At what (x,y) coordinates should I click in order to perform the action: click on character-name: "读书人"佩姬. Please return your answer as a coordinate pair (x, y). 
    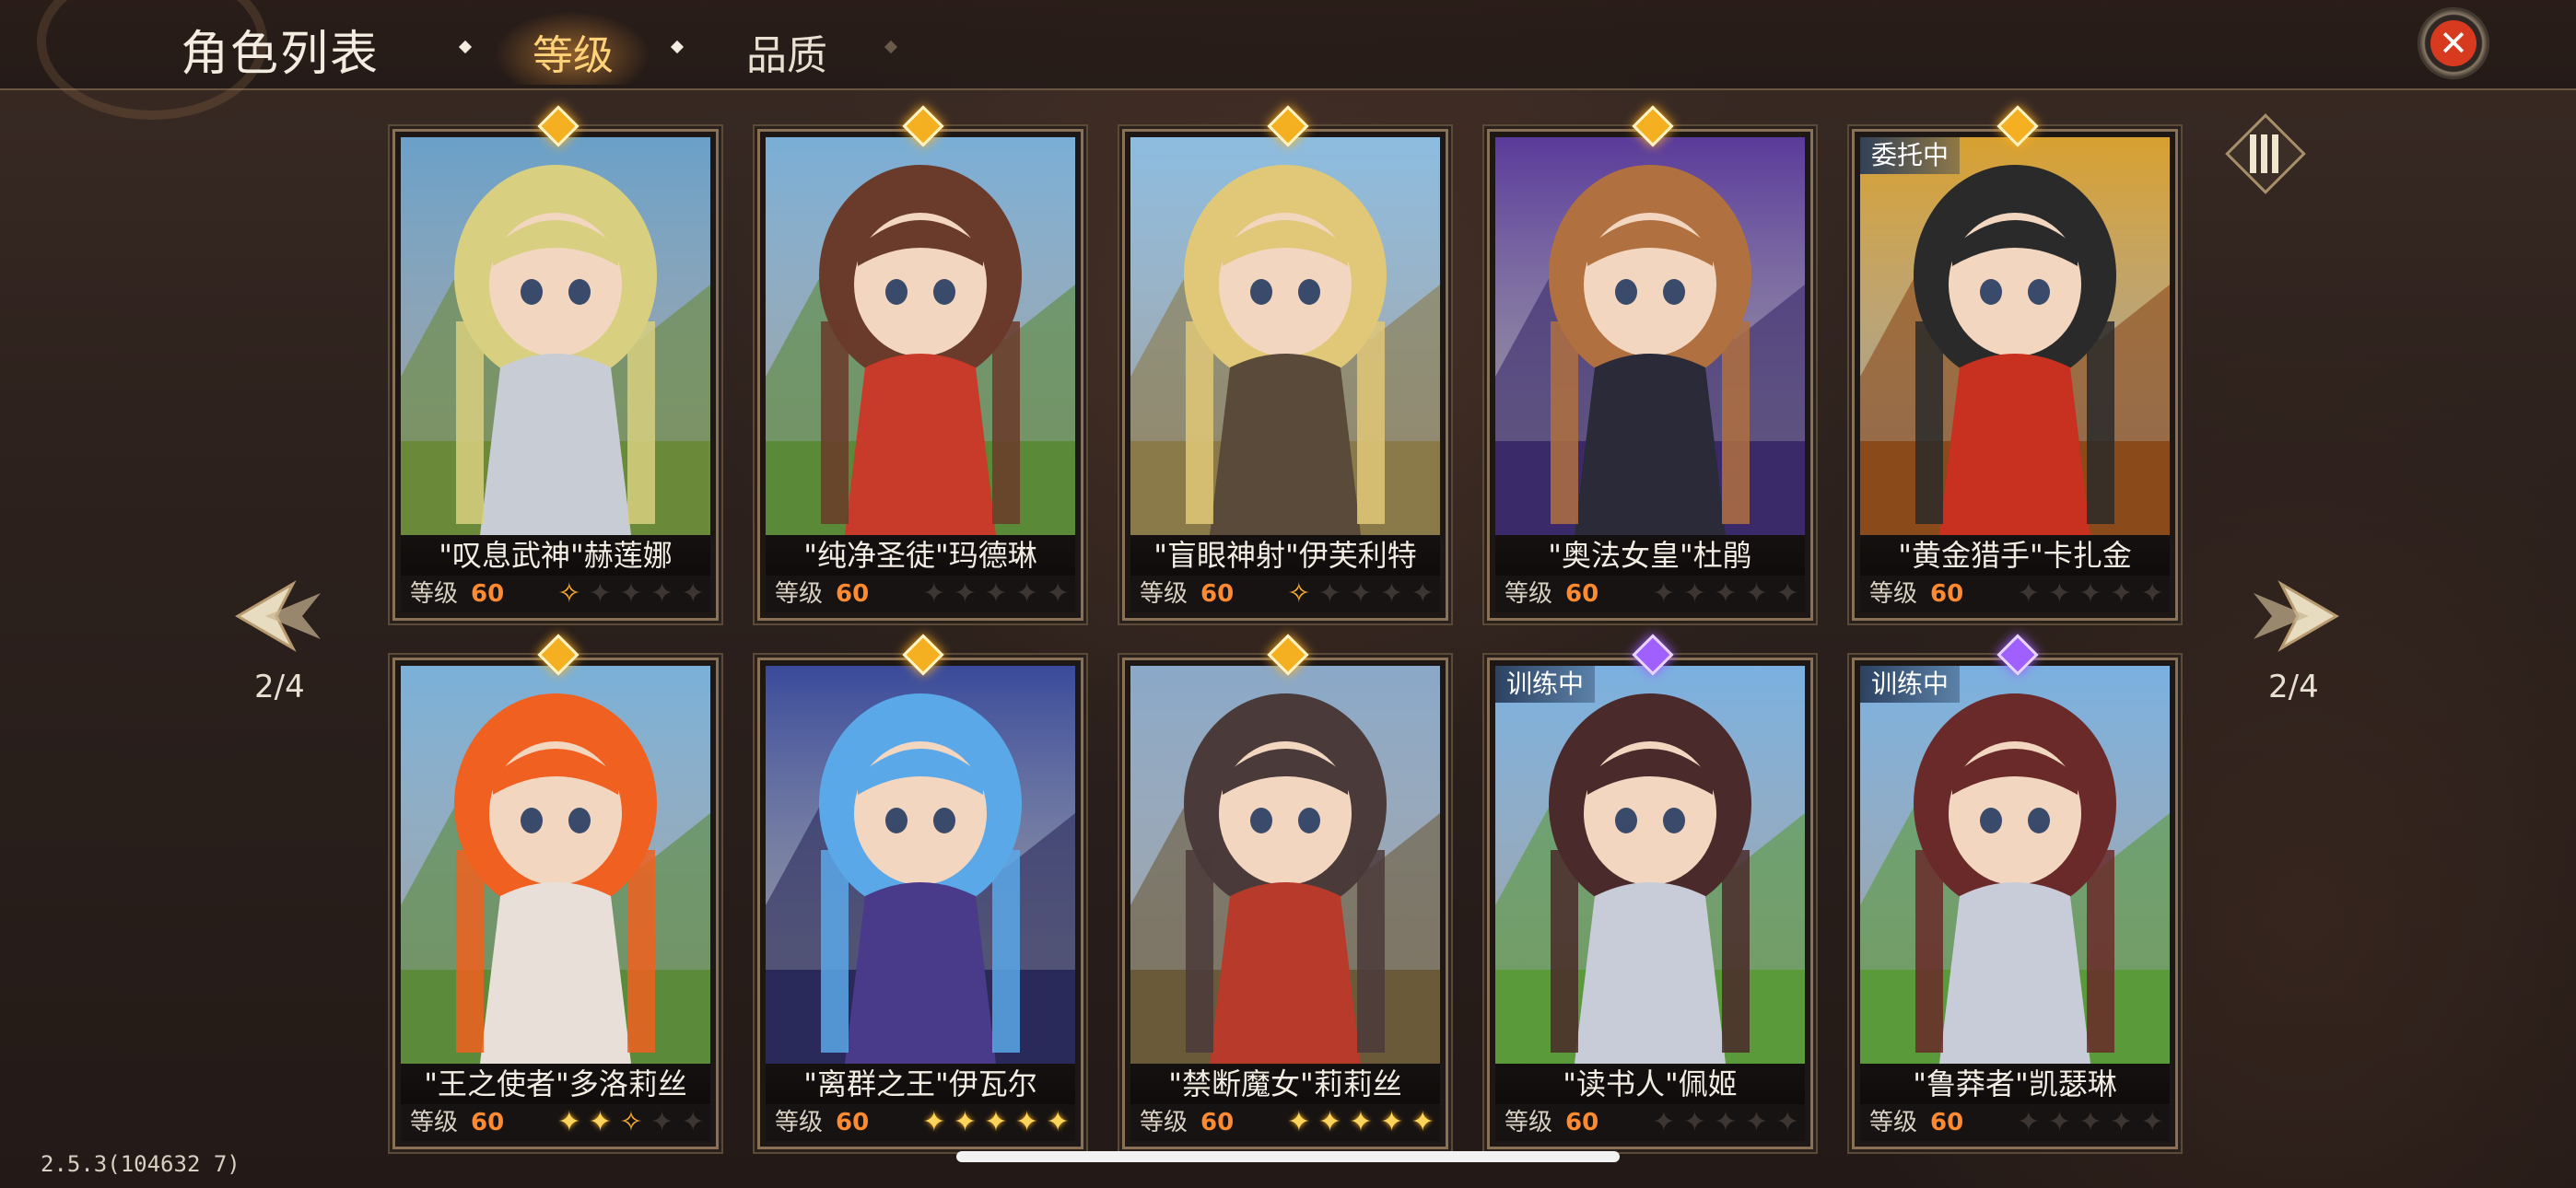
    Looking at the image, I should click on (1650, 1084).